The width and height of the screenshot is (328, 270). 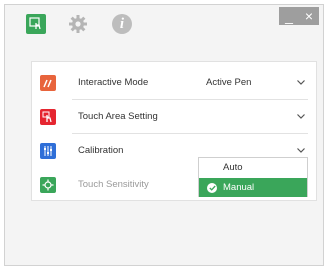 I want to click on info-icon: i, so click(x=122, y=24).